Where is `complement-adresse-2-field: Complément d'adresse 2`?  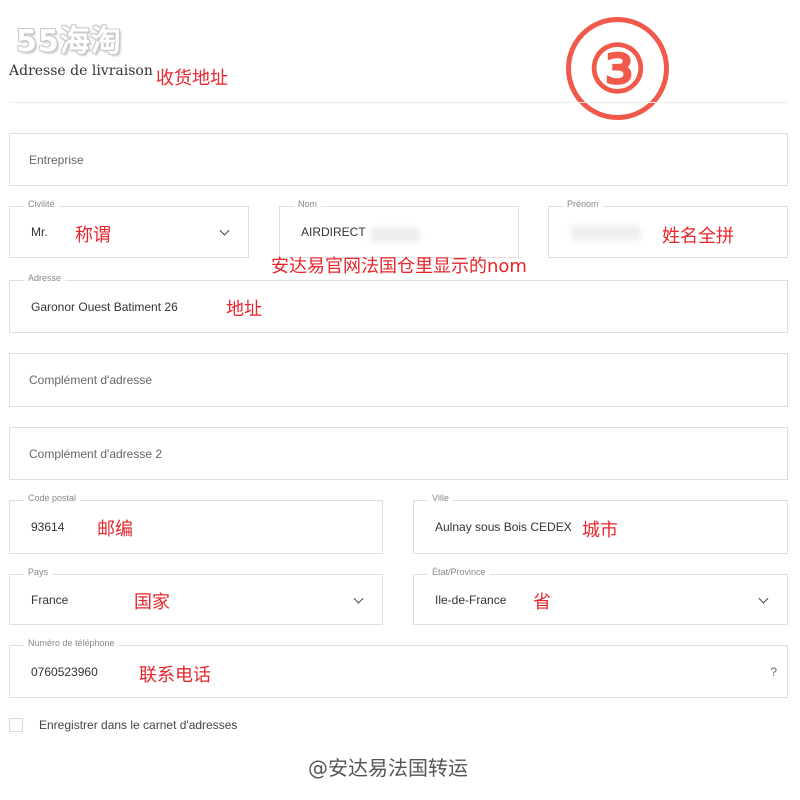
complement-adresse-2-field: Complément d'adresse 2 is located at coordinates (398, 453).